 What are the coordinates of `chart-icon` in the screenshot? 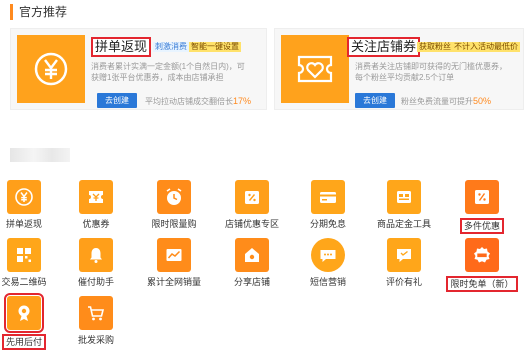 It's located at (174, 255).